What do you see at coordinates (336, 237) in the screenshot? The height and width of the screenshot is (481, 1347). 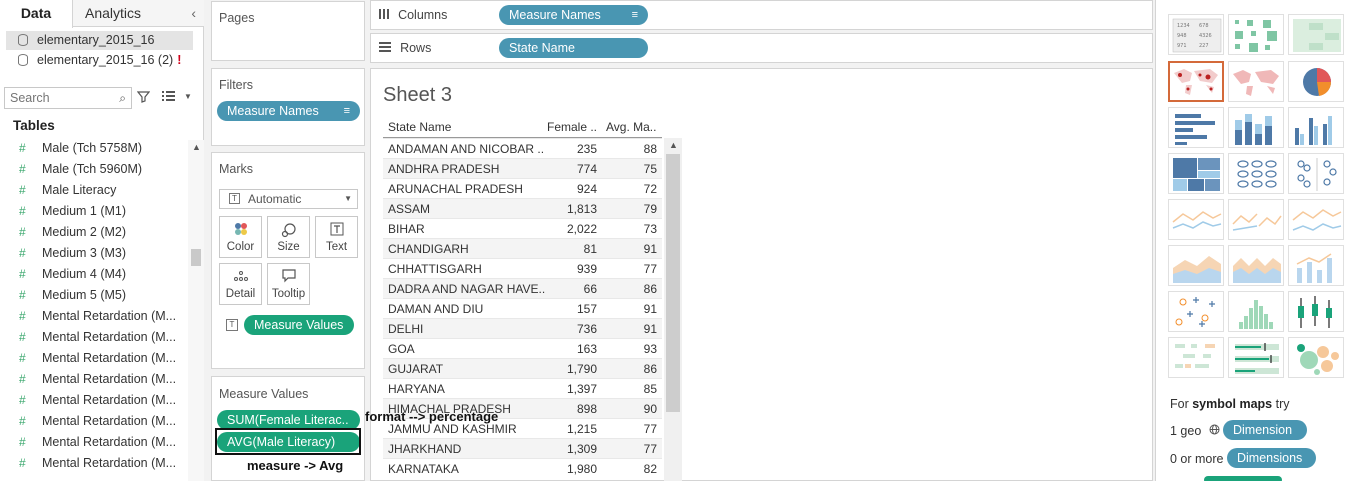 I see `text-button: Text` at bounding box center [336, 237].